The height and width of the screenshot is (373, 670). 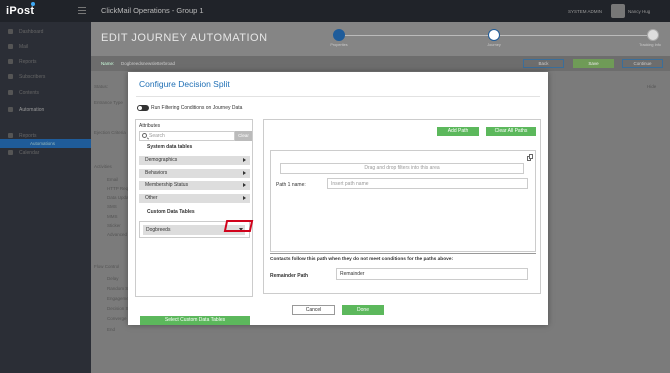 I want to click on attributes-title: Attributes, so click(x=150, y=126).